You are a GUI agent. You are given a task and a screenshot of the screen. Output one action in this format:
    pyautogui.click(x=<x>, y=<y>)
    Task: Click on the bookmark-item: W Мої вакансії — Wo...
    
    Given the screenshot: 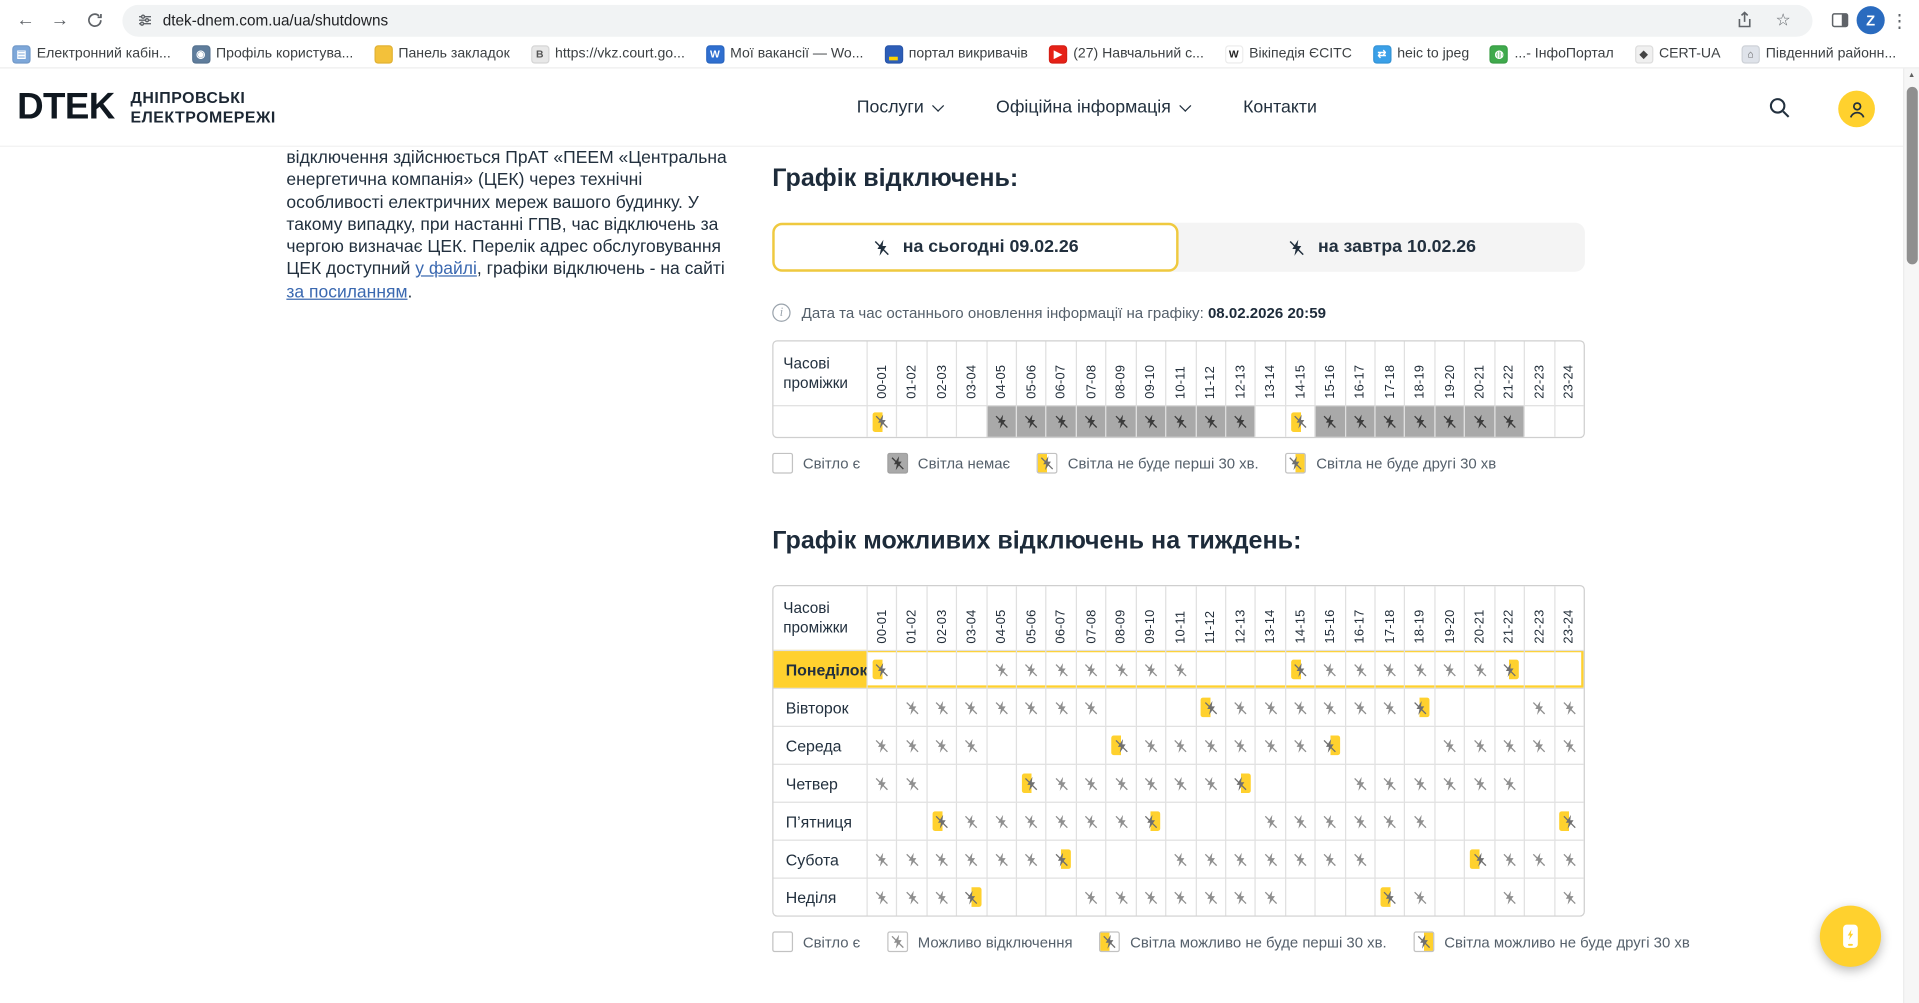 What is the action you would take?
    pyautogui.click(x=784, y=54)
    